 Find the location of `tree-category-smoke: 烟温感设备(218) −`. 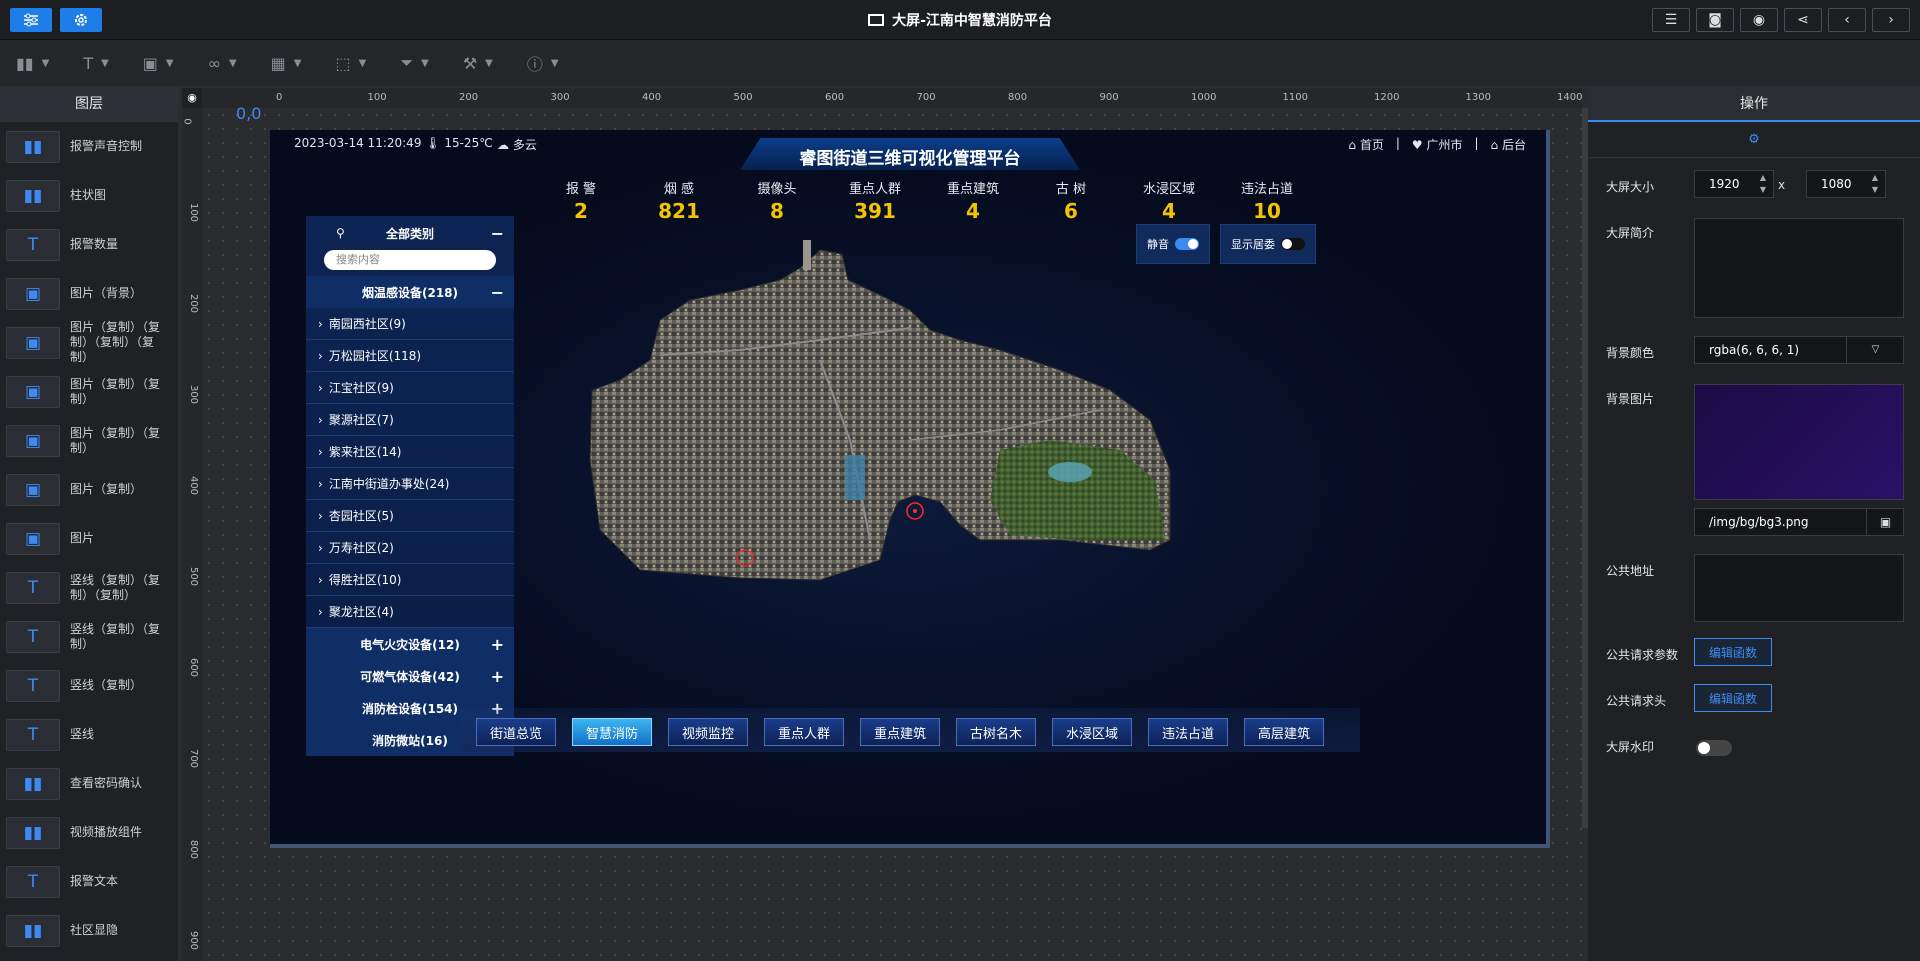

tree-category-smoke: 烟温感设备(218) − is located at coordinates (410, 292).